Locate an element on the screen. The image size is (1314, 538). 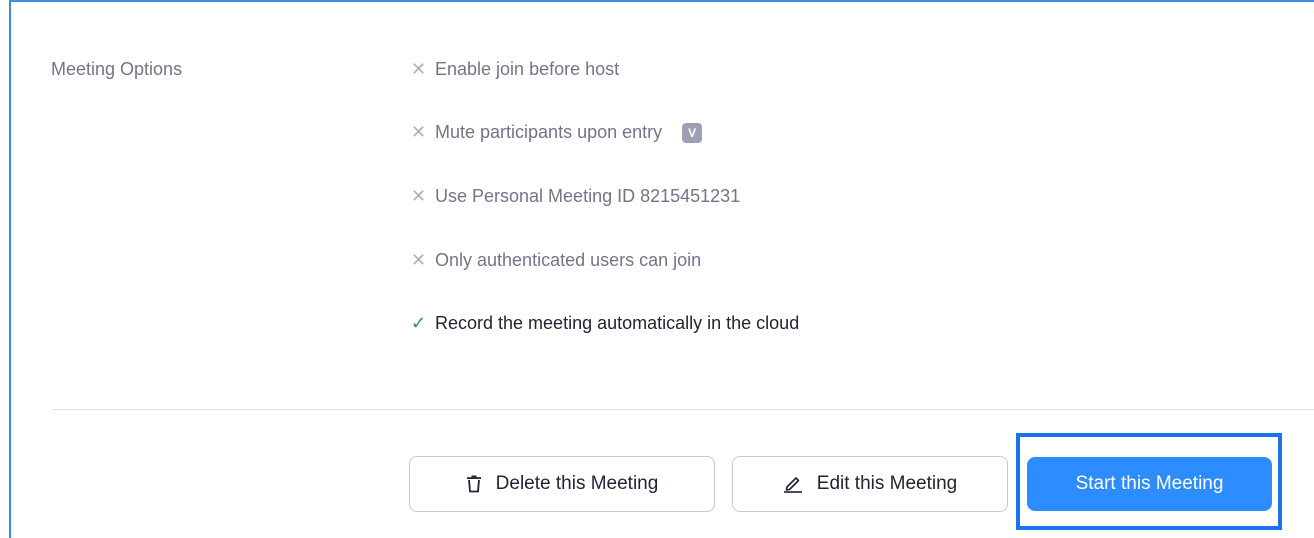
meeting-options-label: Meeting Options is located at coordinates (117, 69).